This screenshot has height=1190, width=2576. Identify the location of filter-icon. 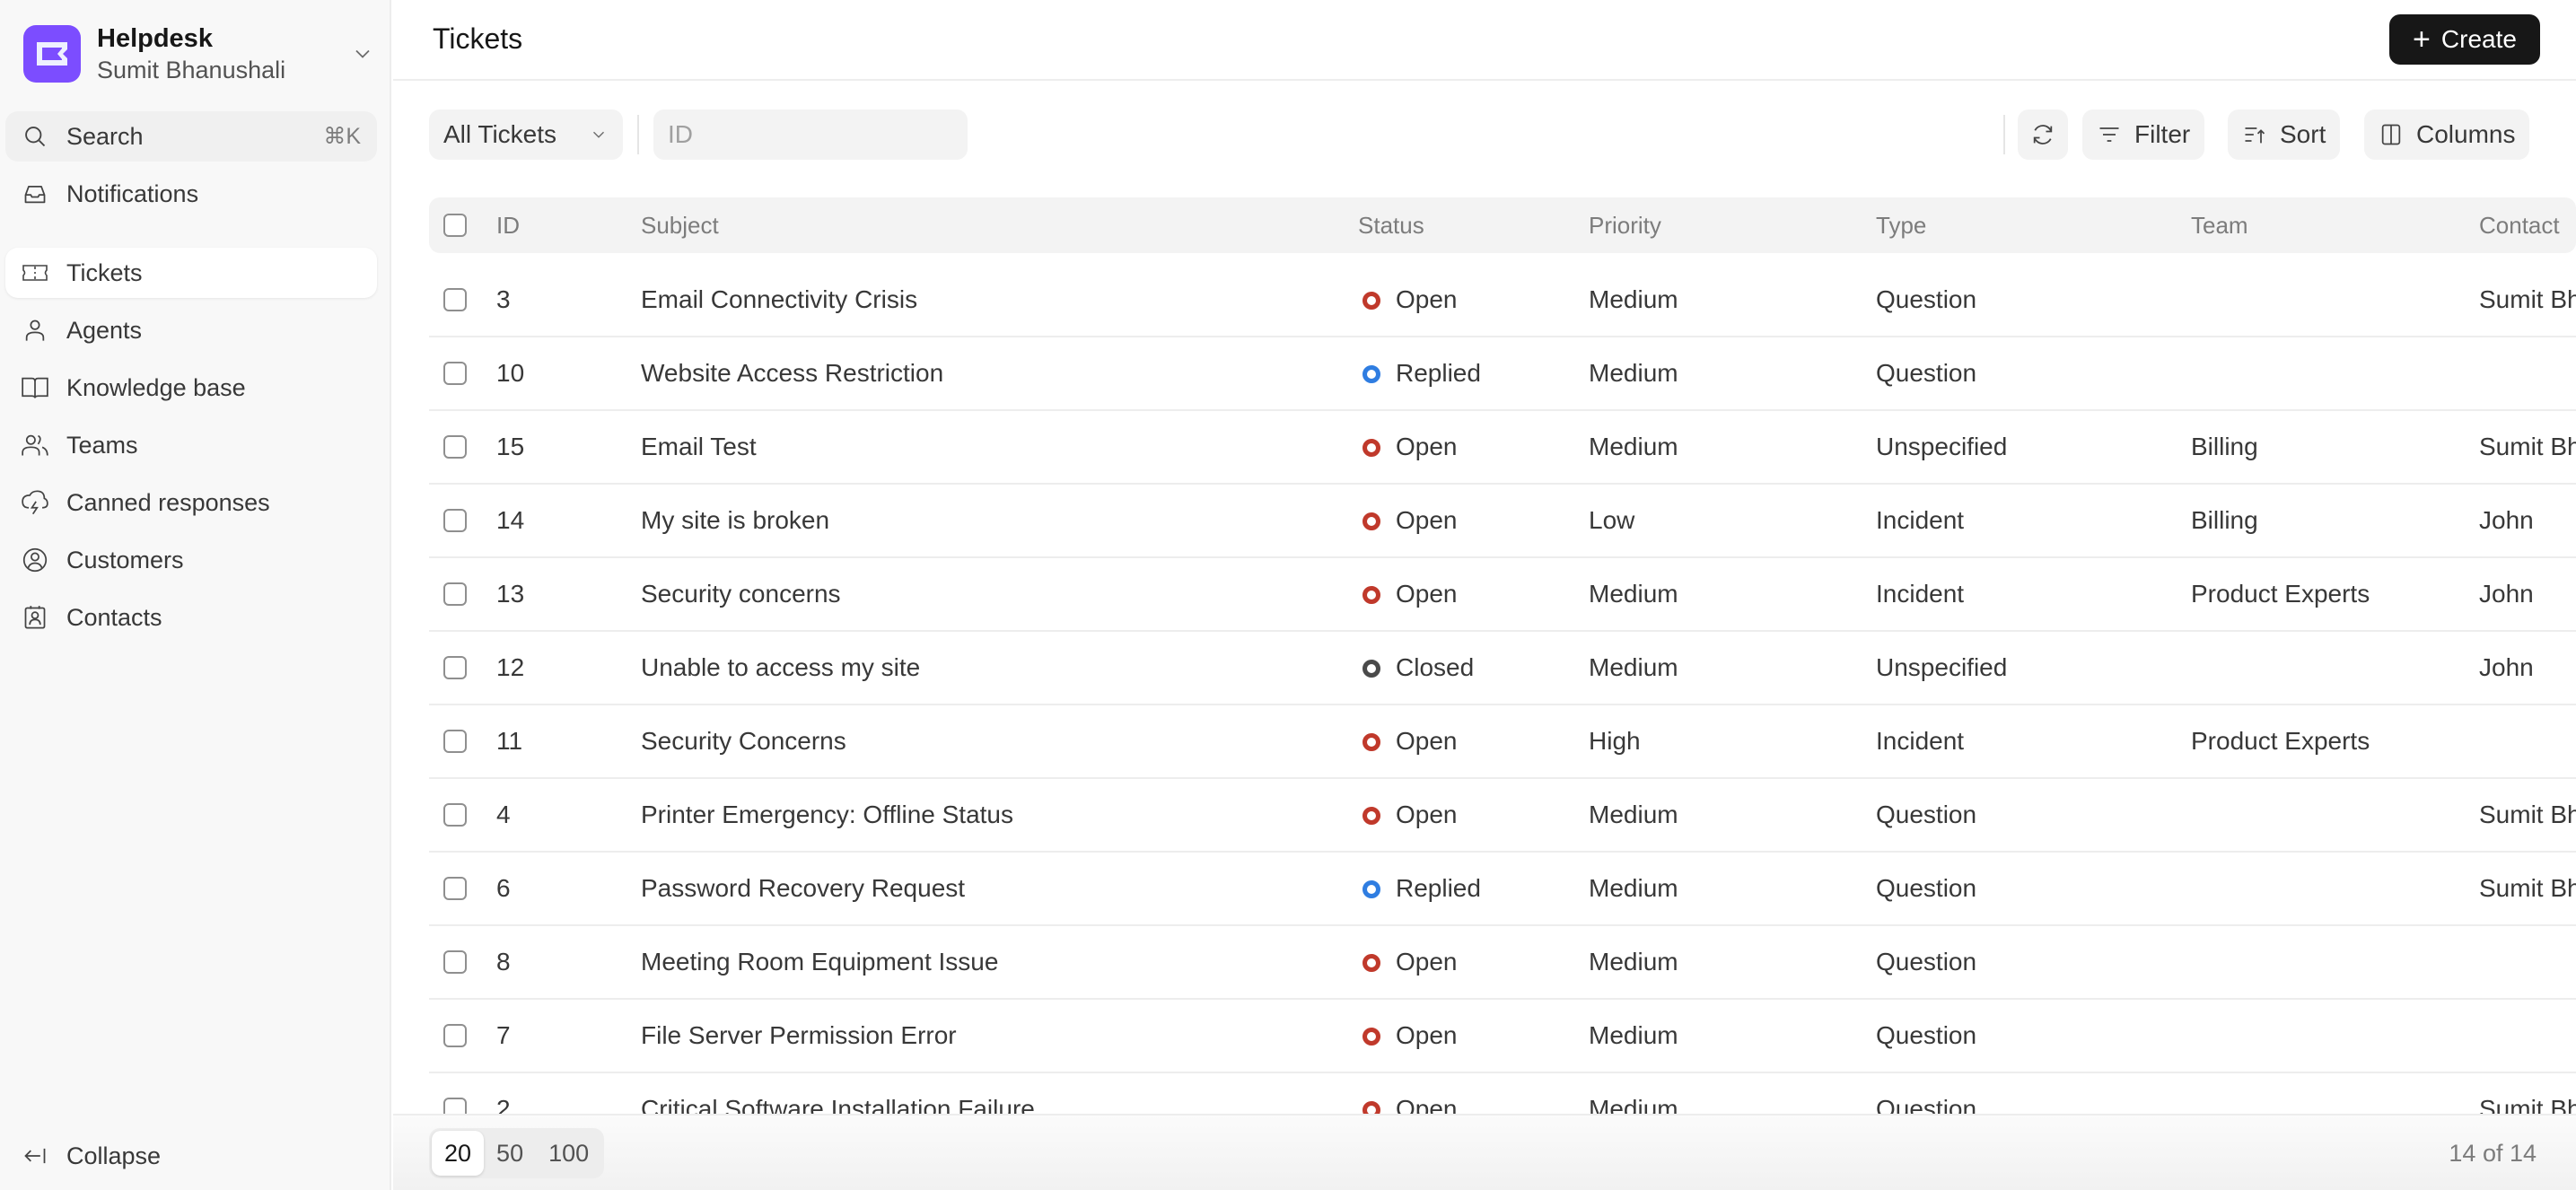
(2109, 134).